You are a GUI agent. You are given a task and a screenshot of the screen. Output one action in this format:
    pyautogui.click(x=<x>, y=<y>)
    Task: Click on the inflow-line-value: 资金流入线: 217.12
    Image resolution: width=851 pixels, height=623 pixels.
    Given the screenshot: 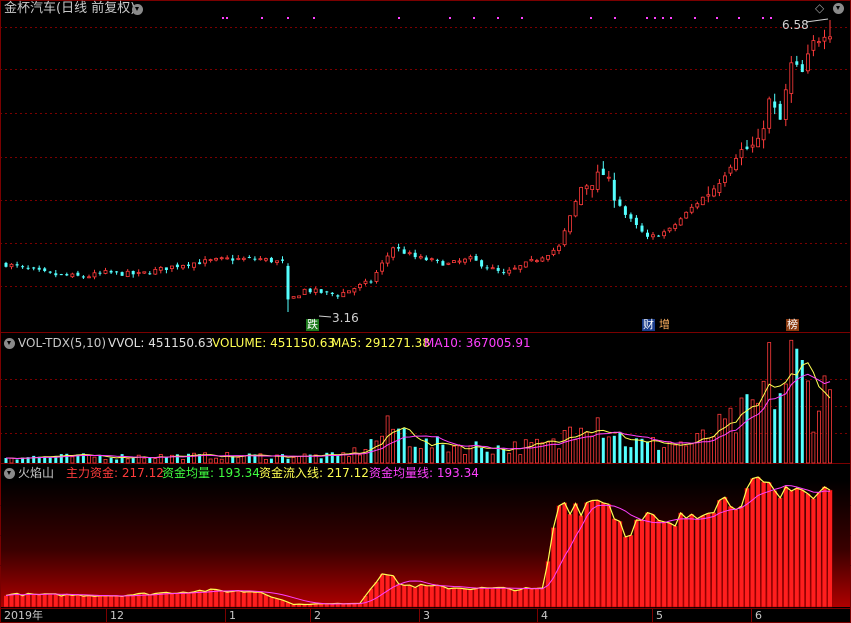 What is the action you would take?
    pyautogui.click(x=314, y=473)
    